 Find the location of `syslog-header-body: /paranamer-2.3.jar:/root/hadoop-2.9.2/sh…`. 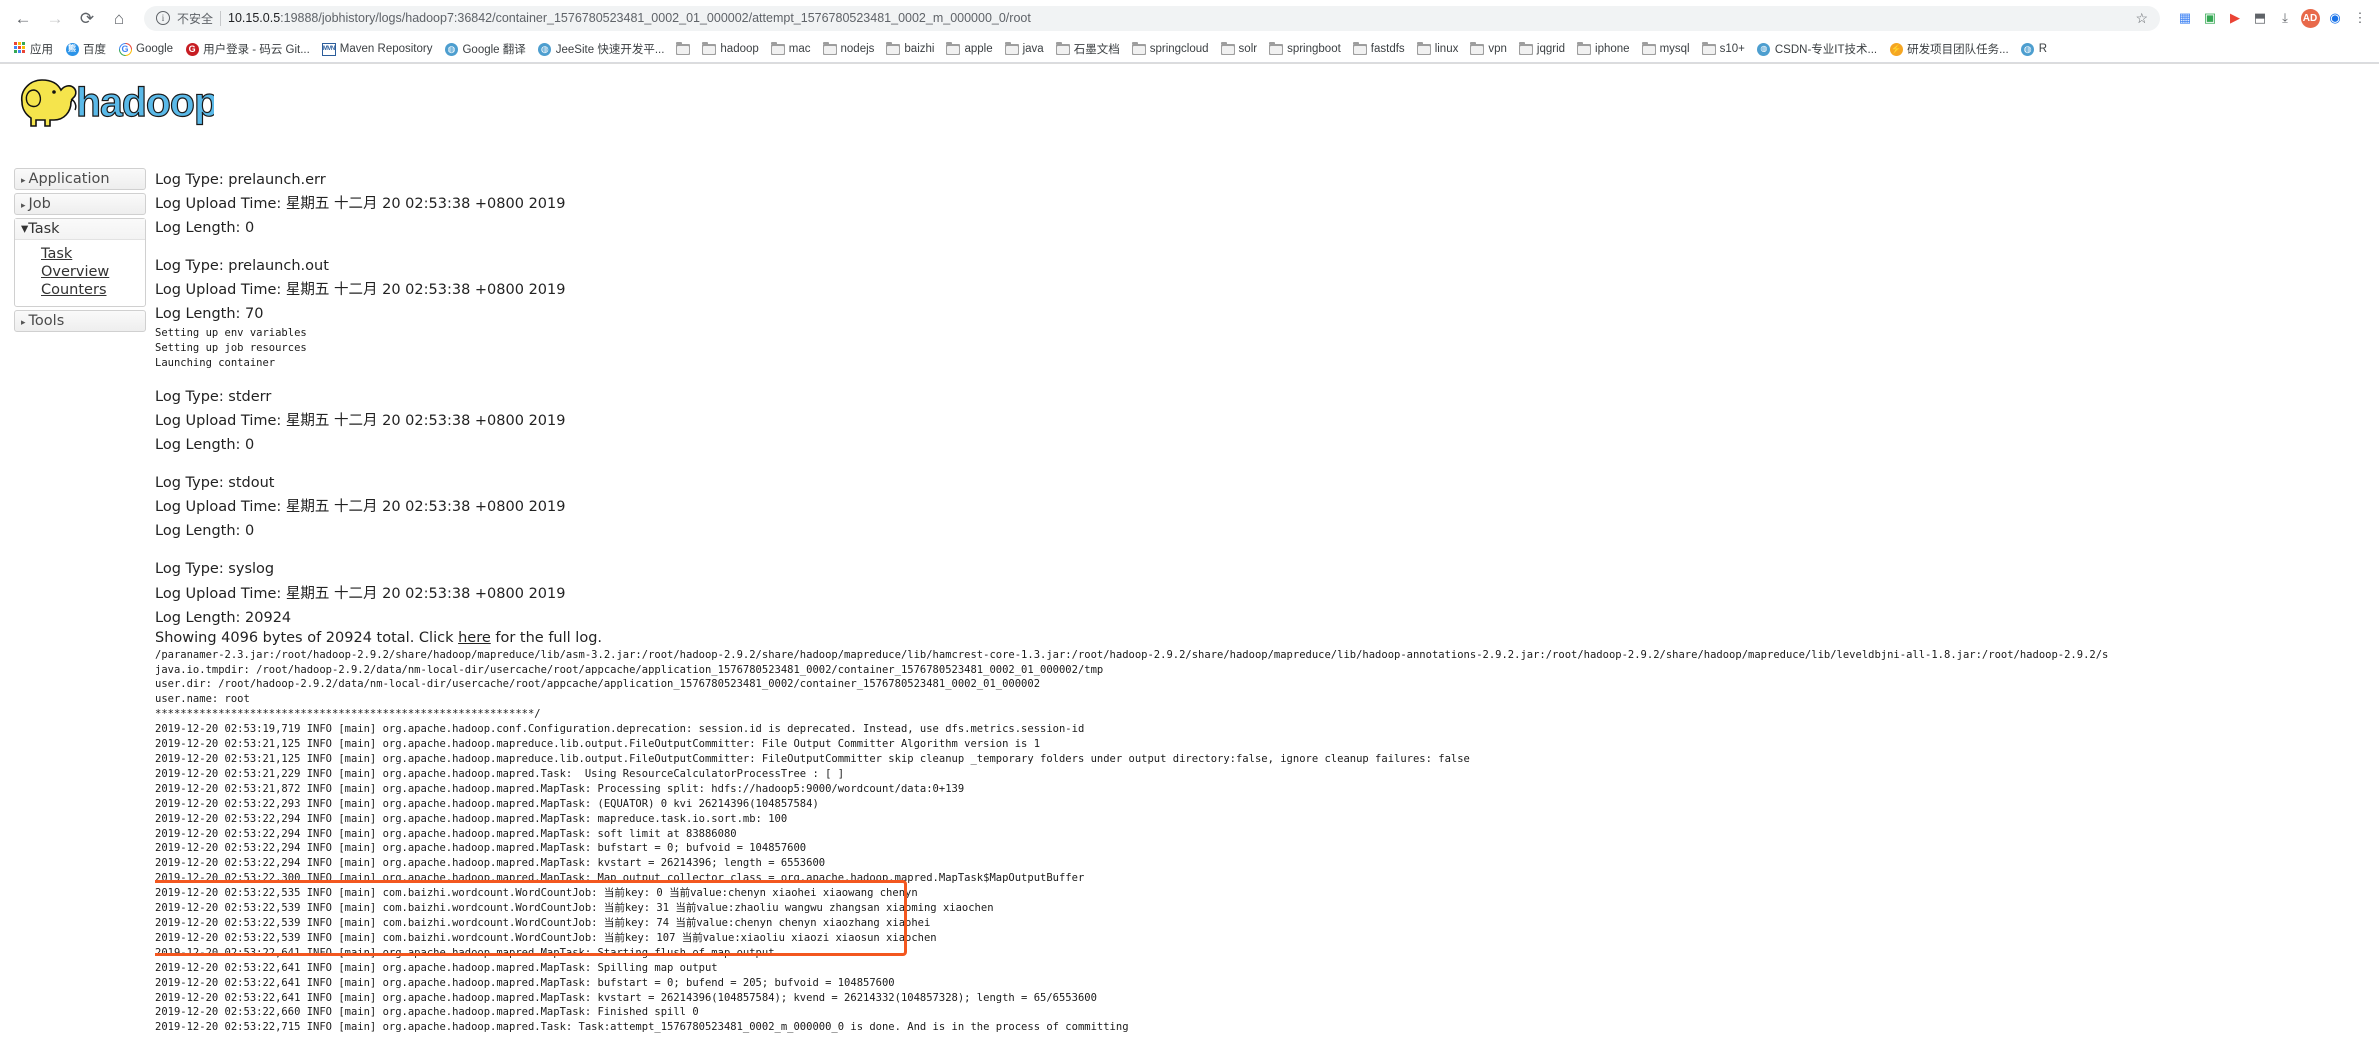

syslog-header-body: /paranamer-2.3.jar:/root/hadoop-2.9.2/sh… is located at coordinates (1132, 684).